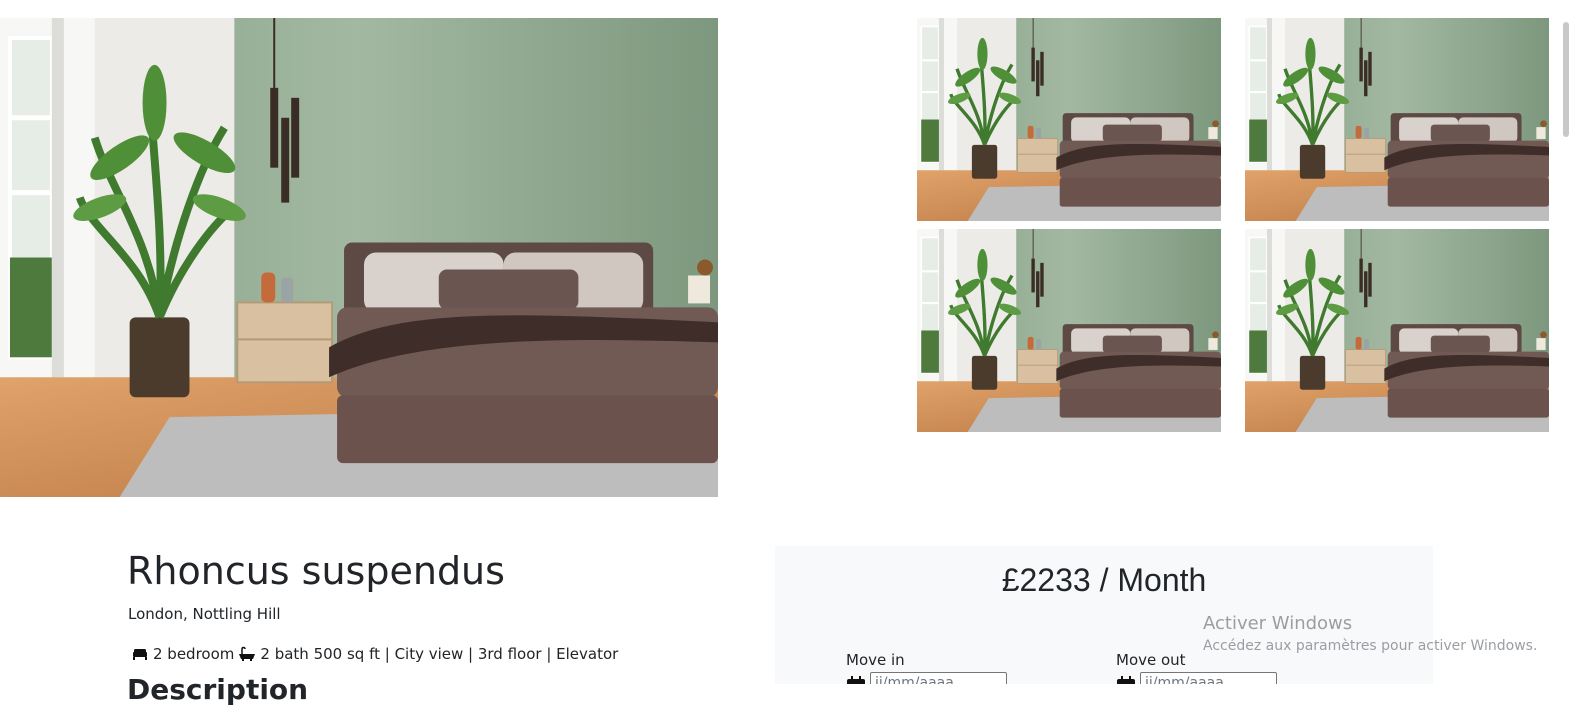  Describe the element at coordinates (194, 654) in the screenshot. I see `feature-bedrooms: 2 bedroom` at that location.